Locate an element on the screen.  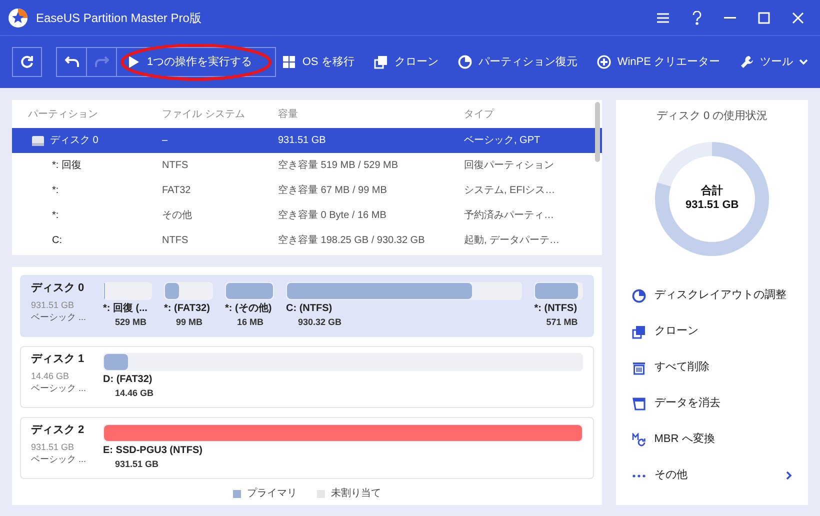
column-header: ファイル システム is located at coordinates (204, 115).